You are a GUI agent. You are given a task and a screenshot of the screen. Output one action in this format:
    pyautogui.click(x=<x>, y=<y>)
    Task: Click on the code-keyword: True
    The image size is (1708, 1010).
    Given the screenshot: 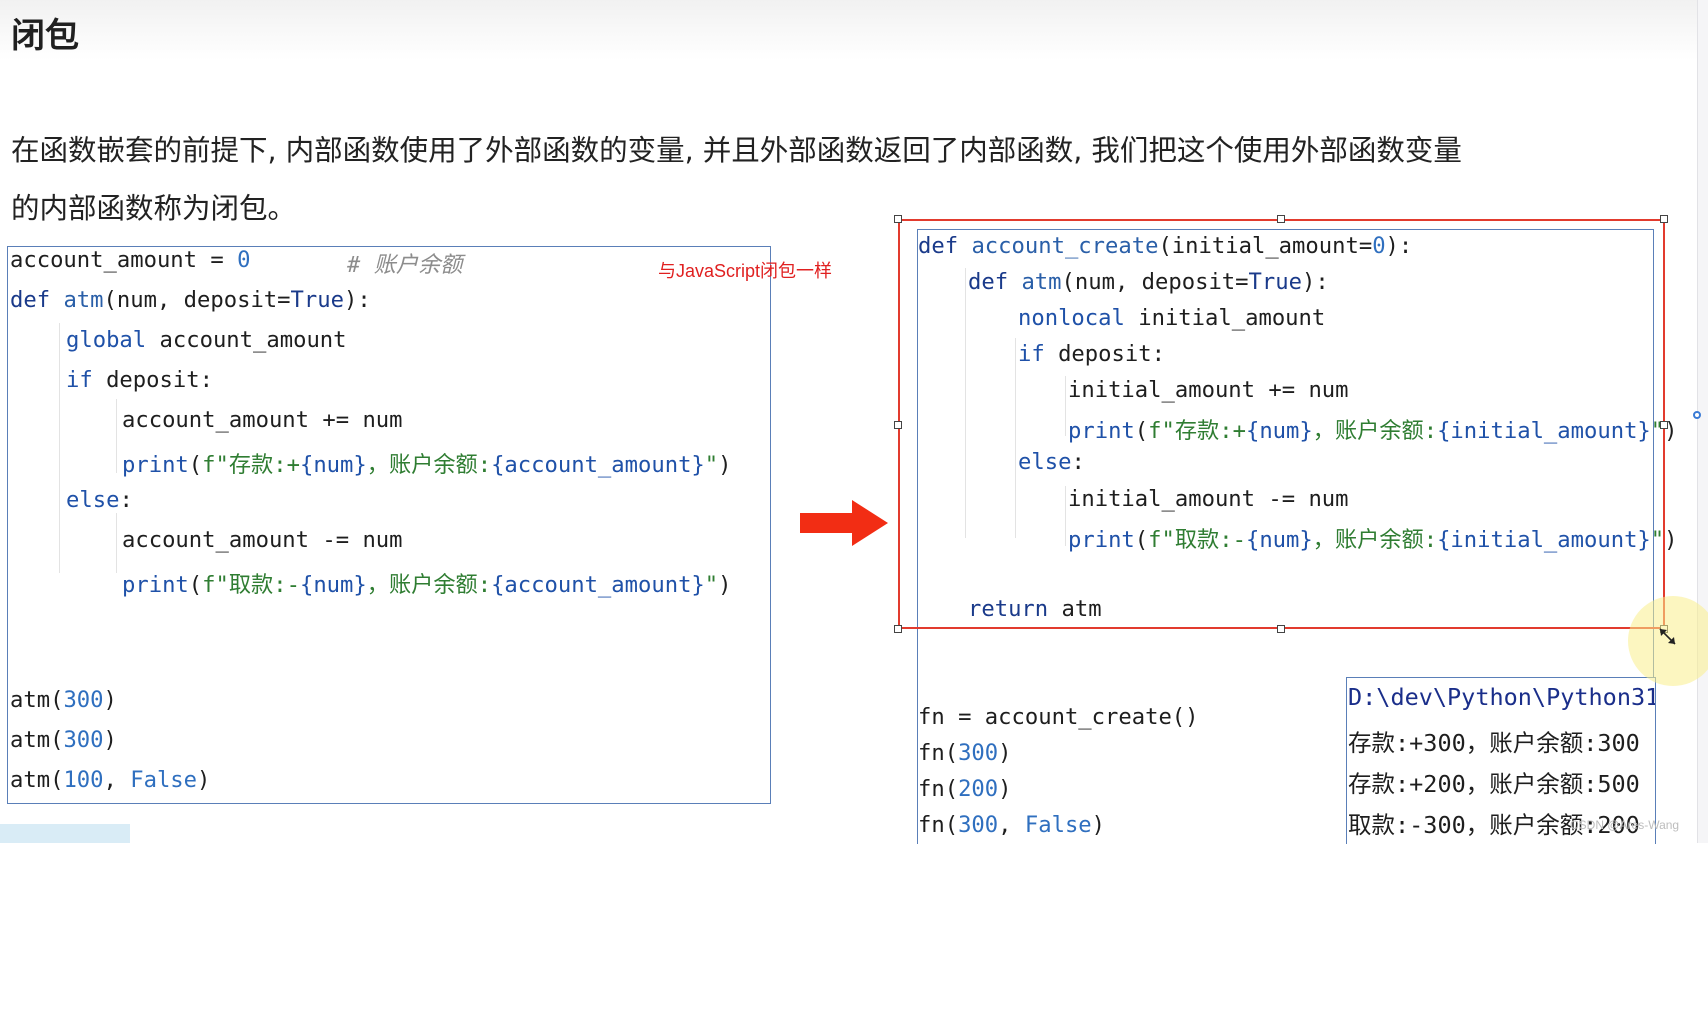 What is the action you would take?
    pyautogui.click(x=317, y=300)
    